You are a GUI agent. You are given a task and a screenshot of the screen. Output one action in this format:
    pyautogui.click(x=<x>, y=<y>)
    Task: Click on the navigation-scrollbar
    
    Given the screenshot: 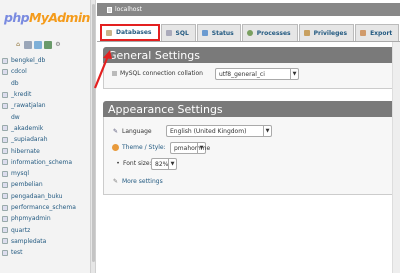 What is the action you would take?
    pyautogui.click(x=93, y=136)
    